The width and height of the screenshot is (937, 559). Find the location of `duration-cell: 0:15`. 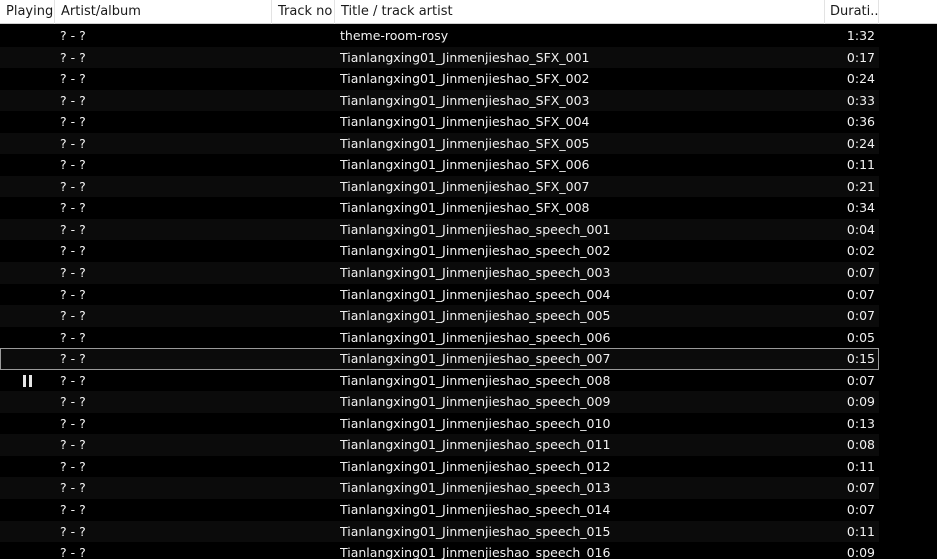

duration-cell: 0:15 is located at coordinates (860, 359).